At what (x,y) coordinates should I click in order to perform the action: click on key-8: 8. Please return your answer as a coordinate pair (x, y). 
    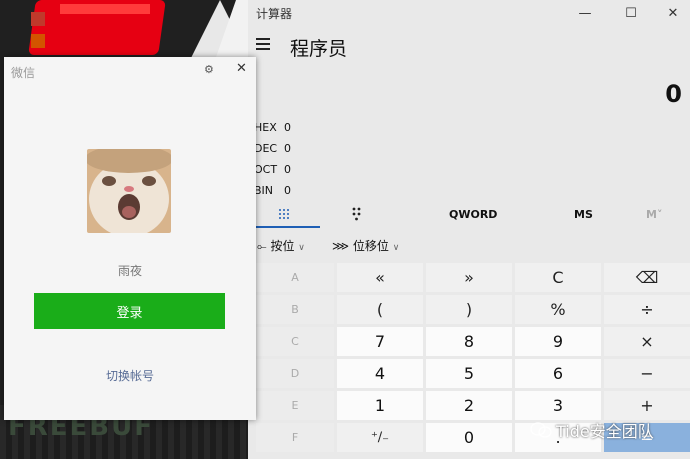
    Looking at the image, I should click on (469, 341).